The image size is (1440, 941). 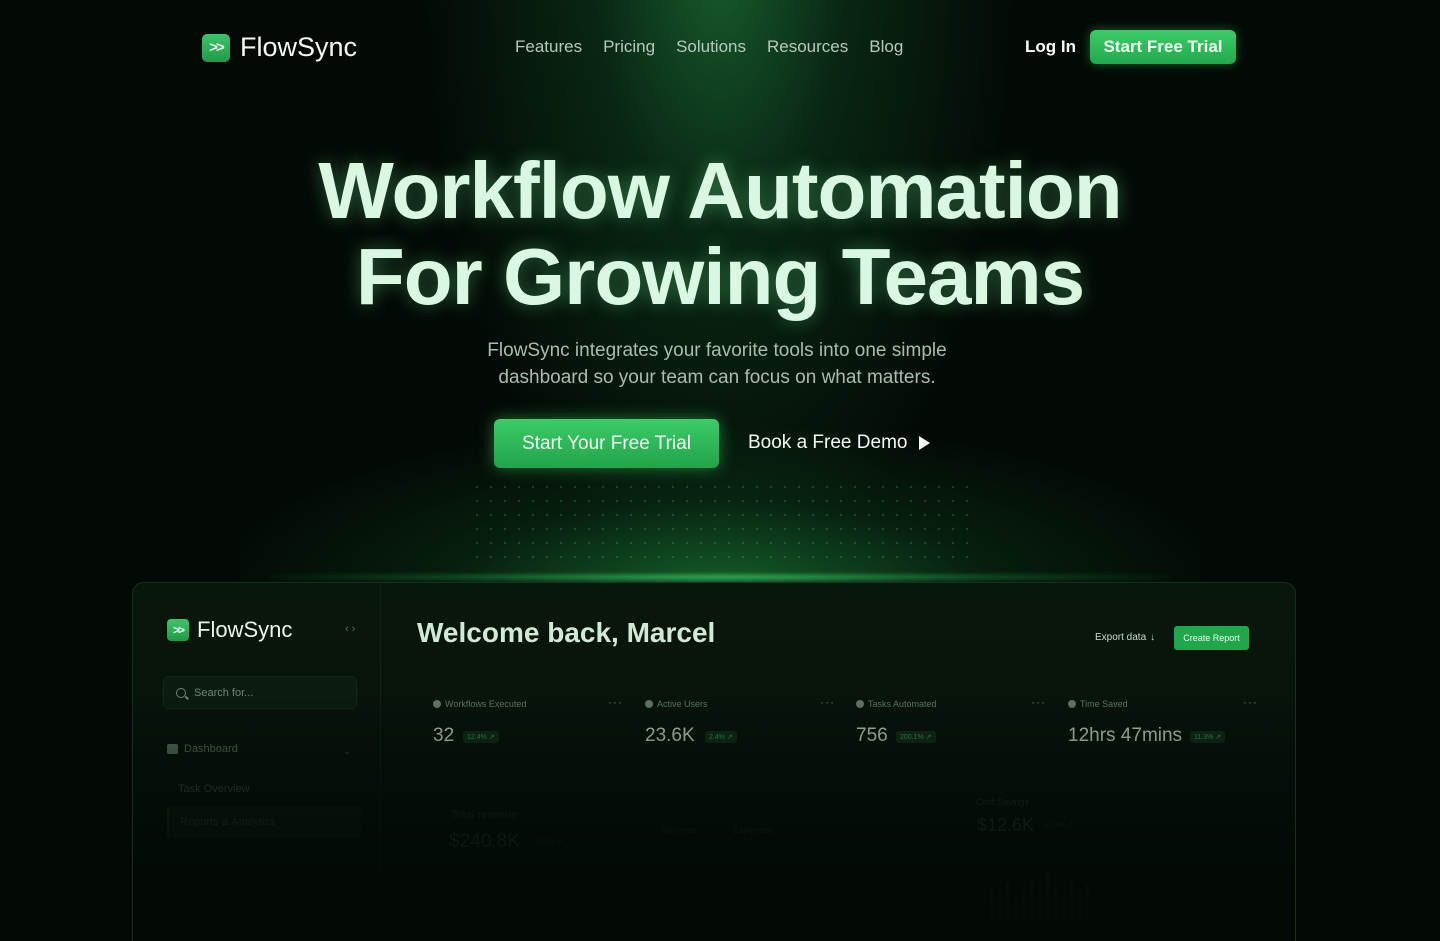 I want to click on sidebar-item-reports: Reports & Analytics, so click(x=264, y=822).